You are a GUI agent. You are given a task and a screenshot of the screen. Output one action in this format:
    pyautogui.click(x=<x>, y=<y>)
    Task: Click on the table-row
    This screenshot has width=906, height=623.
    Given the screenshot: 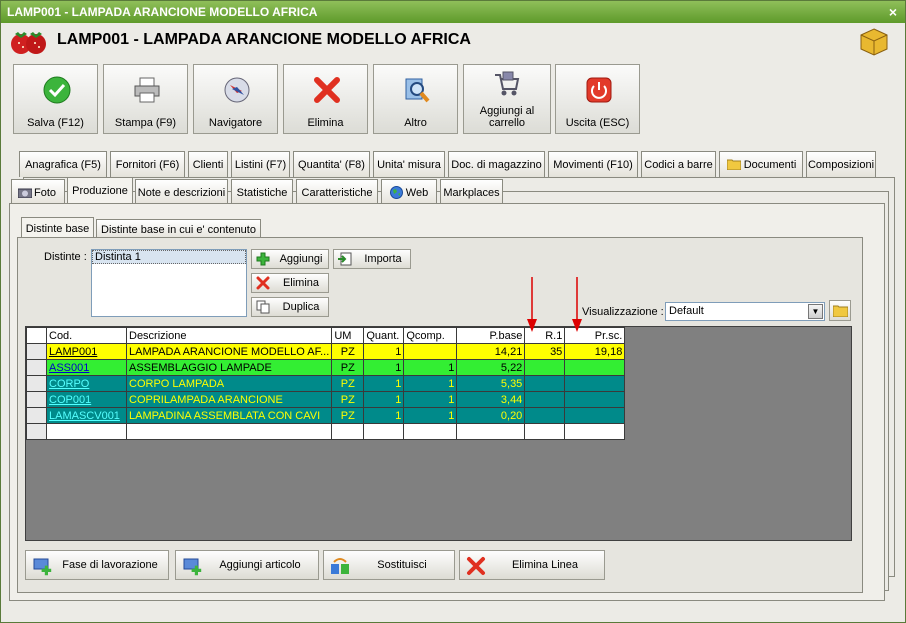 What is the action you would take?
    pyautogui.click(x=326, y=431)
    